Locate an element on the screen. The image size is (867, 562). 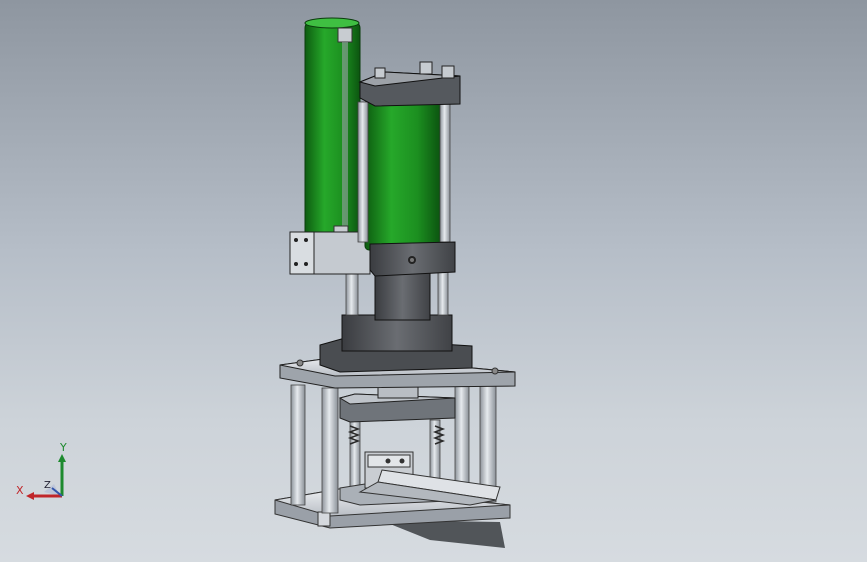
punch-plate is located at coordinates (397, 402).